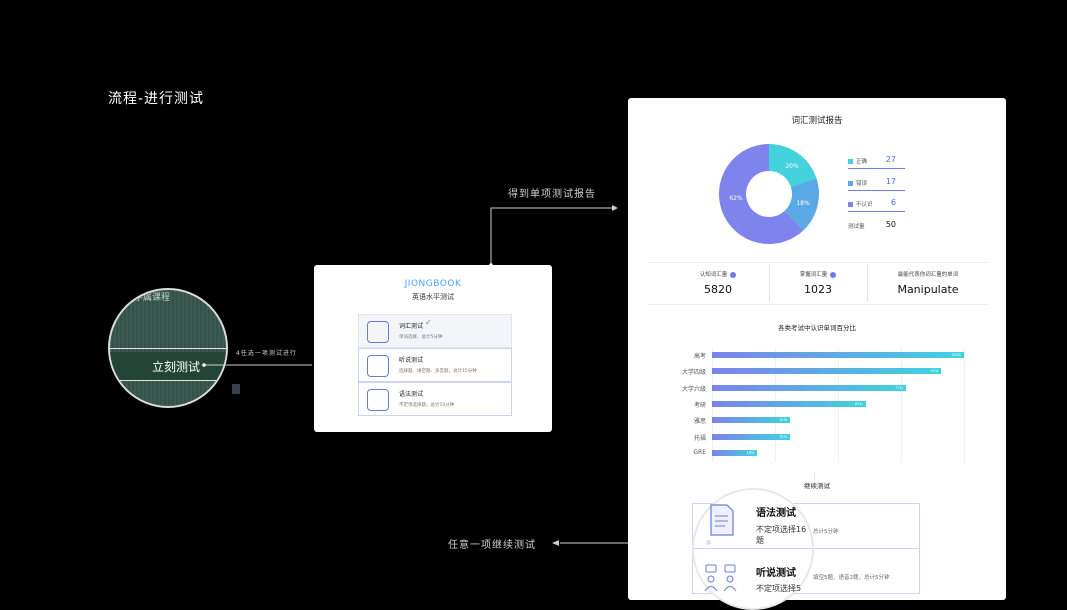  I want to click on slice-label-correct: 20%, so click(792, 166).